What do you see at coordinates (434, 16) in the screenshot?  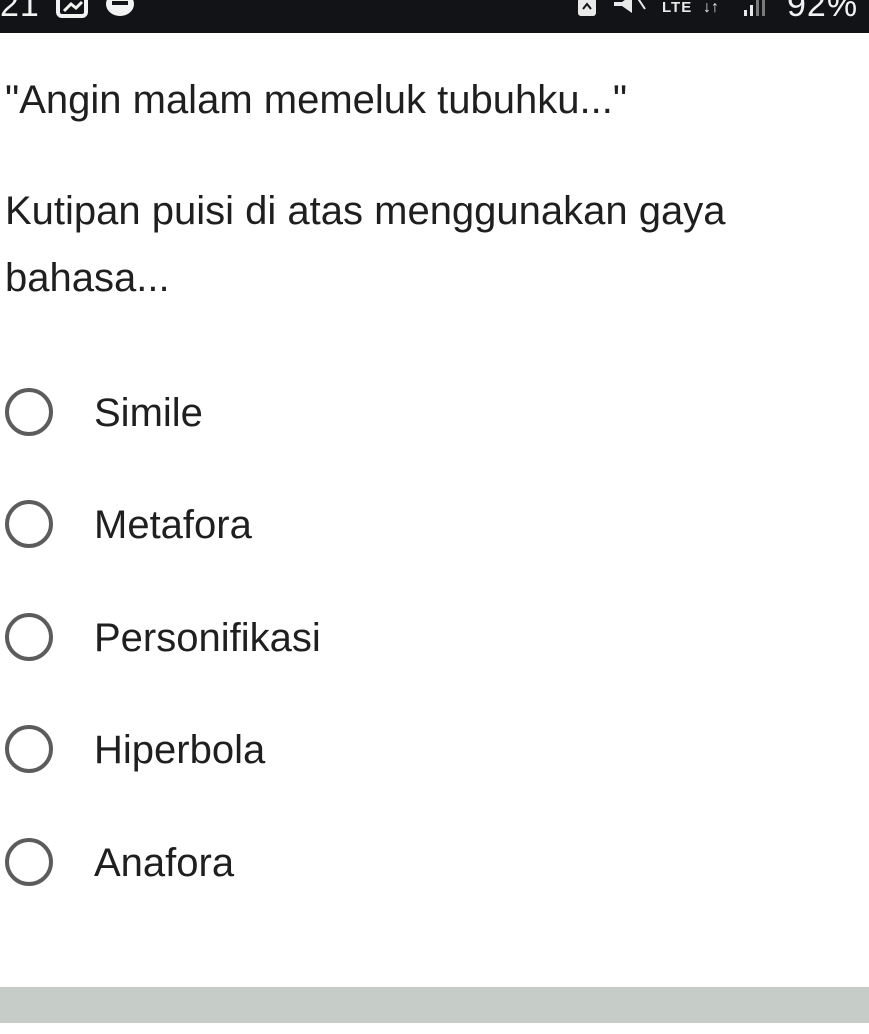 I see `status-bar: 21 LTE ↓↑ 92%` at bounding box center [434, 16].